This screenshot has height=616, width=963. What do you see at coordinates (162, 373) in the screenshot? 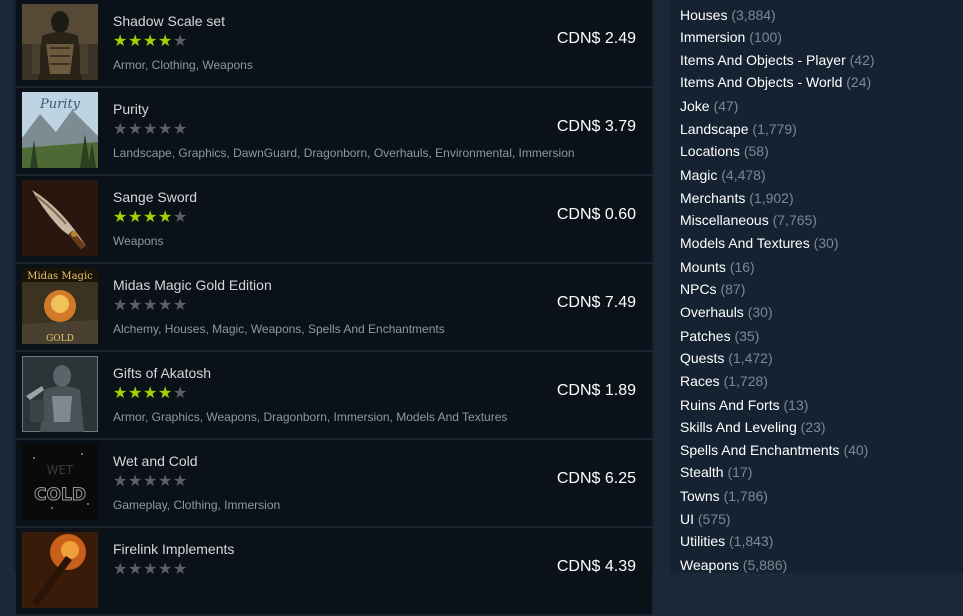
I see `item-title: Gifts of Akatosh` at bounding box center [162, 373].